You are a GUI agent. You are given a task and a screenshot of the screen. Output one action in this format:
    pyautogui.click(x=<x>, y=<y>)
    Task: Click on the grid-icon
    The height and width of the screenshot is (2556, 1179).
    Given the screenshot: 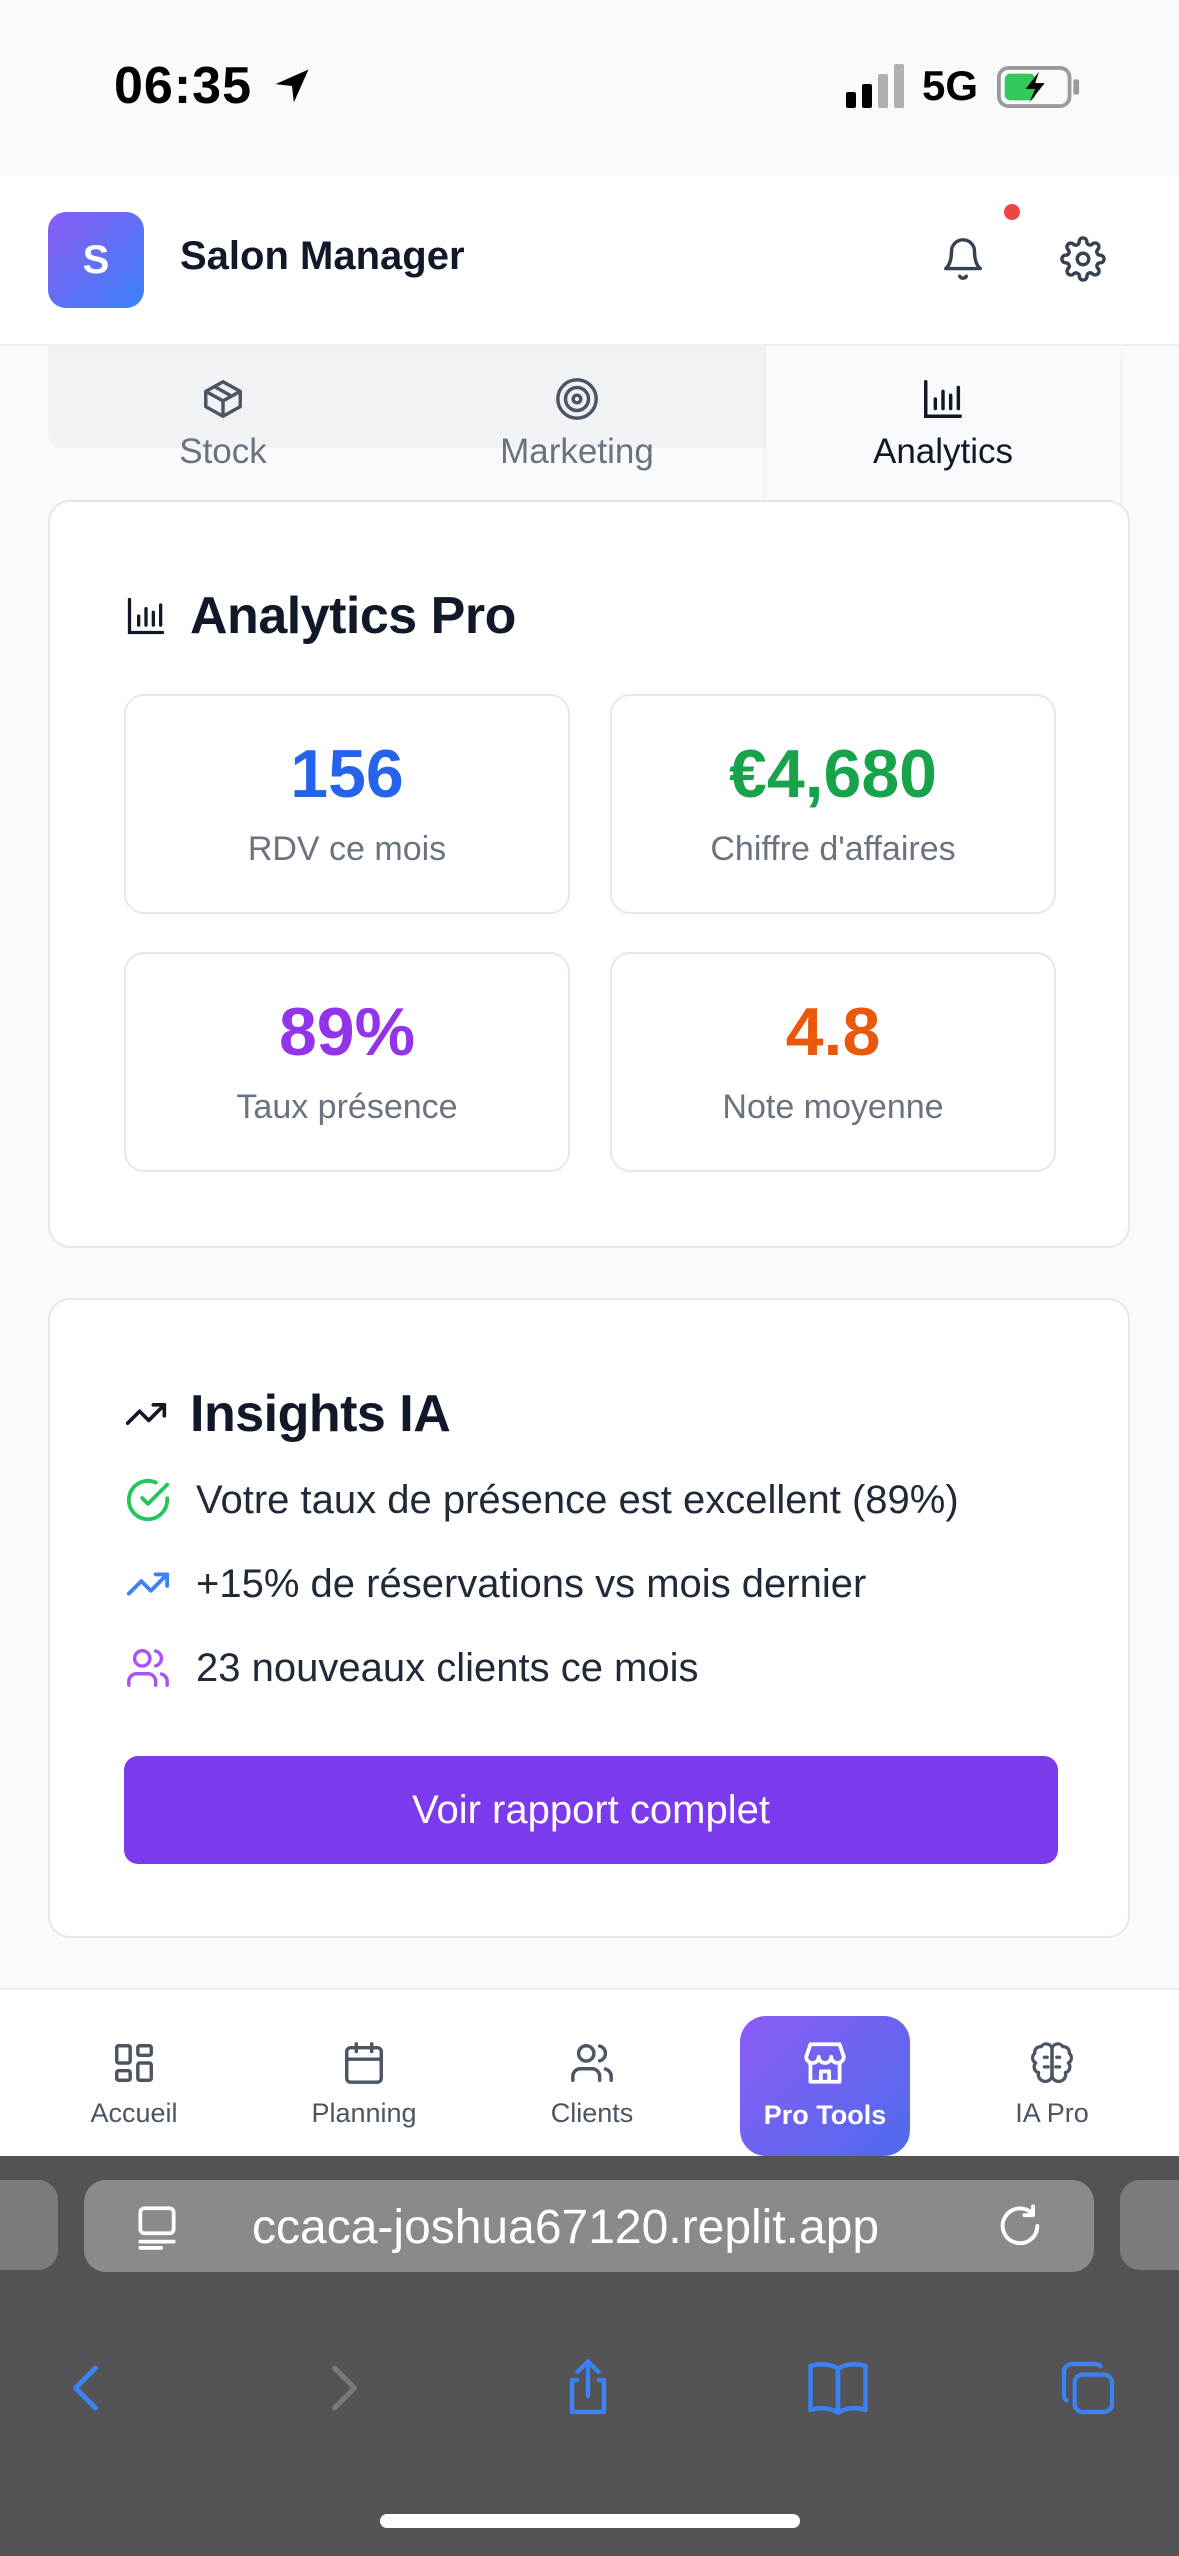 What is the action you would take?
    pyautogui.click(x=134, y=2063)
    